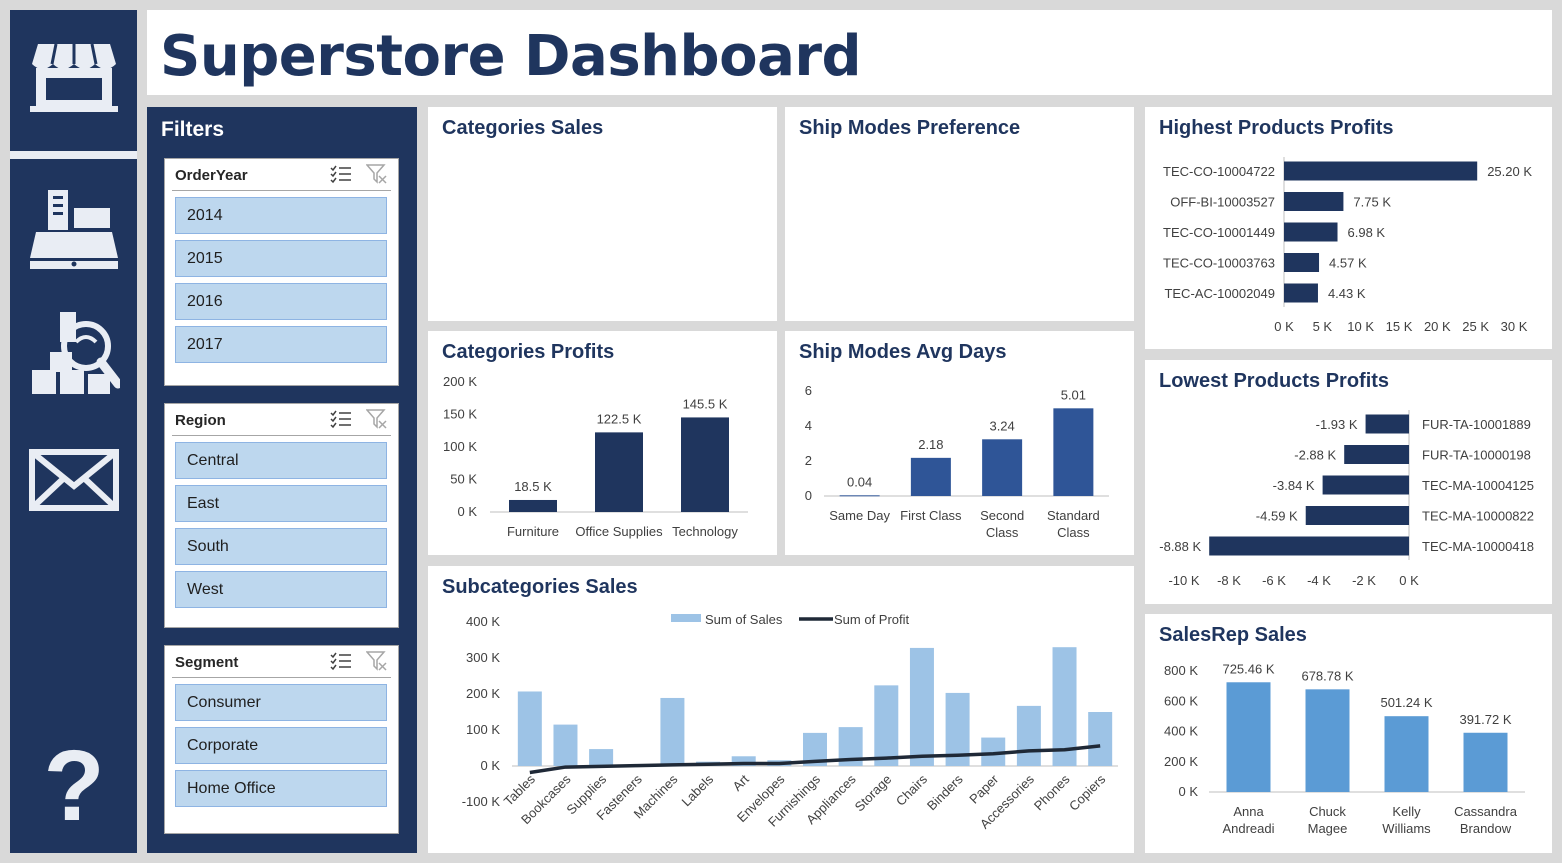  What do you see at coordinates (1486, 811) in the screenshot?
I see `x-tick-label: Cassandra` at bounding box center [1486, 811].